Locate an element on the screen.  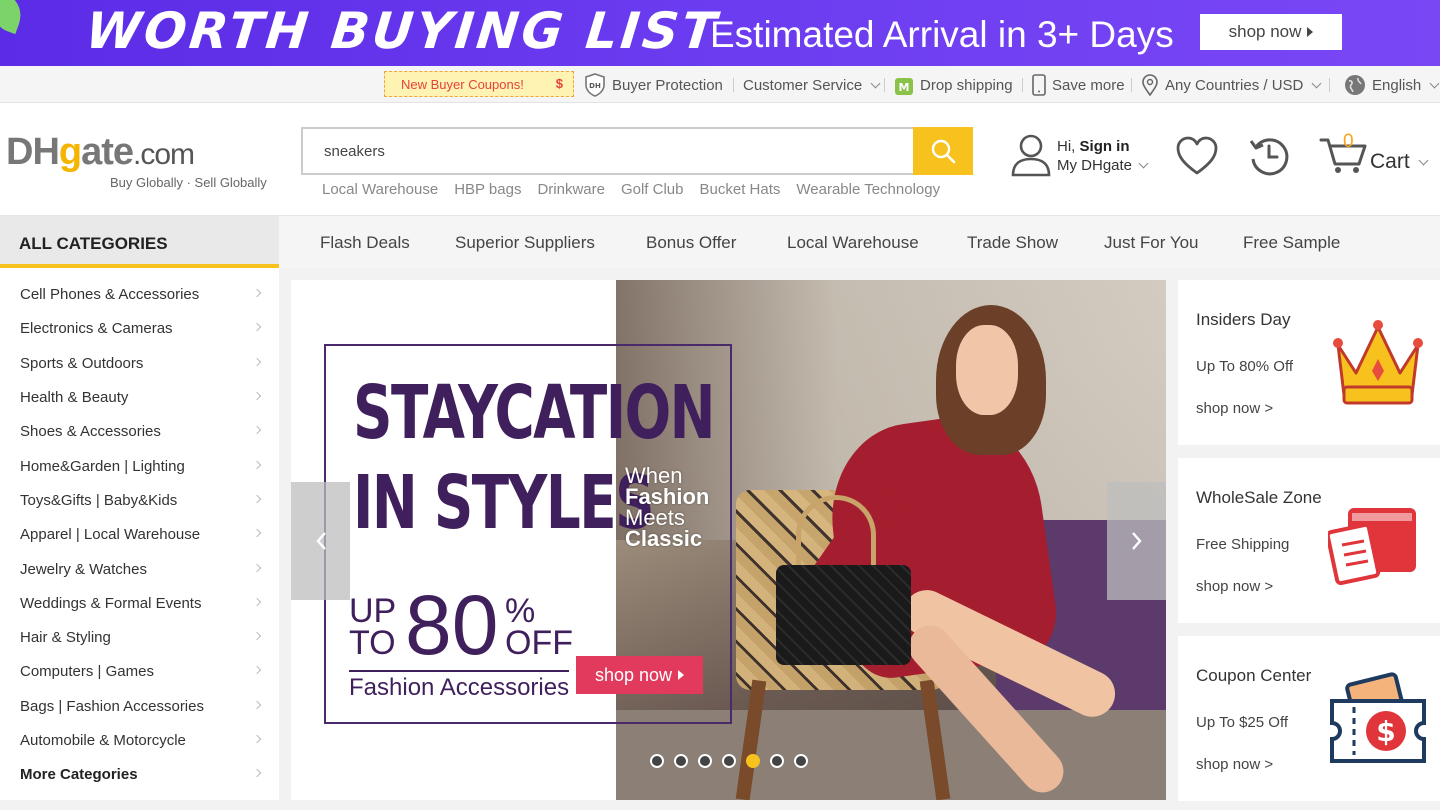
category-item: Health & Beauty is located at coordinates (145, 397).